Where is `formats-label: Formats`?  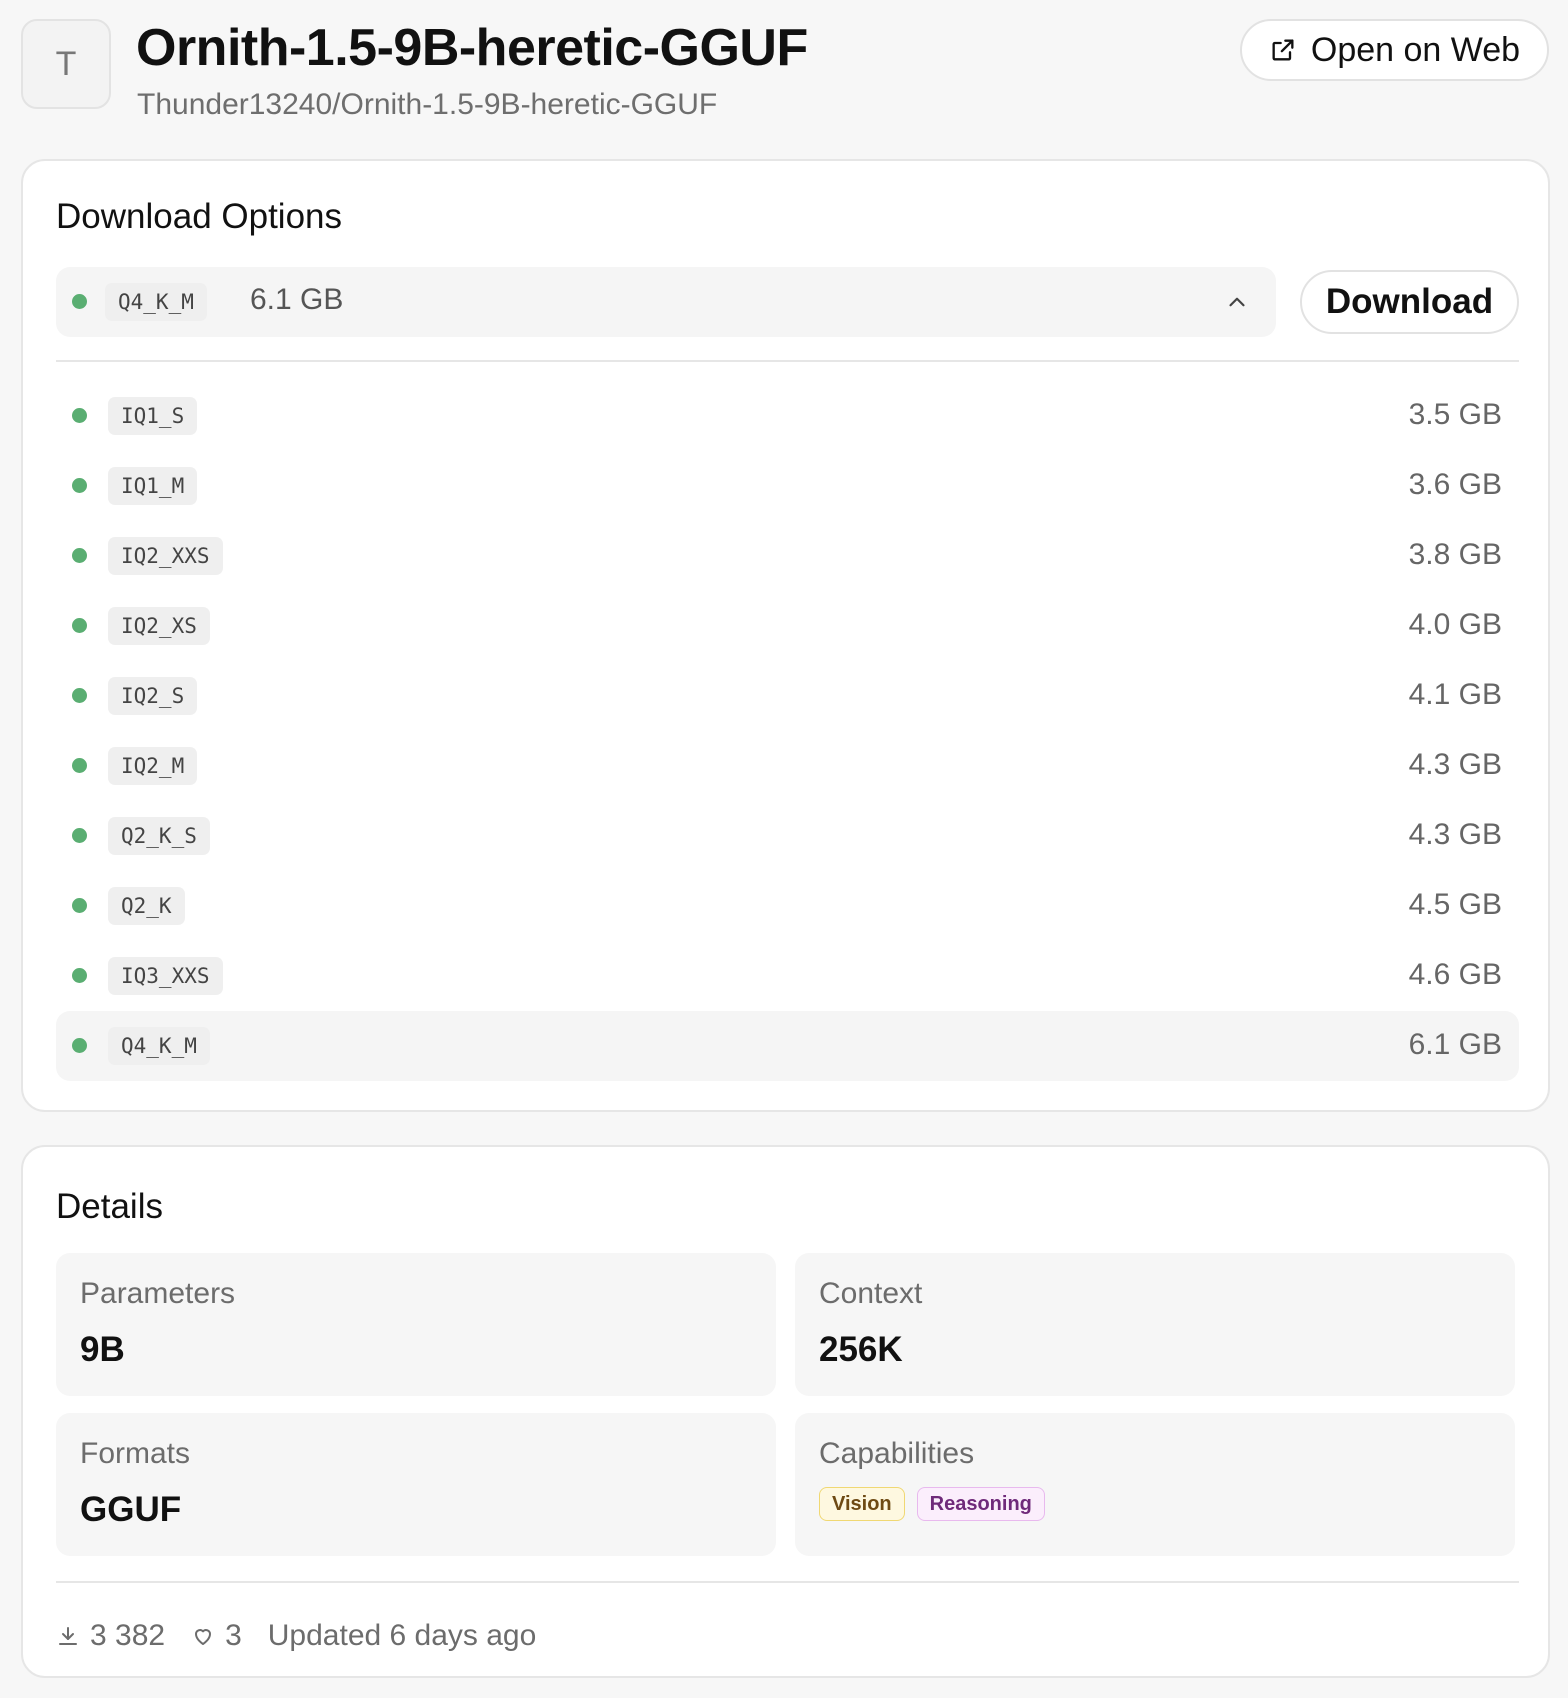 formats-label: Formats is located at coordinates (135, 1453).